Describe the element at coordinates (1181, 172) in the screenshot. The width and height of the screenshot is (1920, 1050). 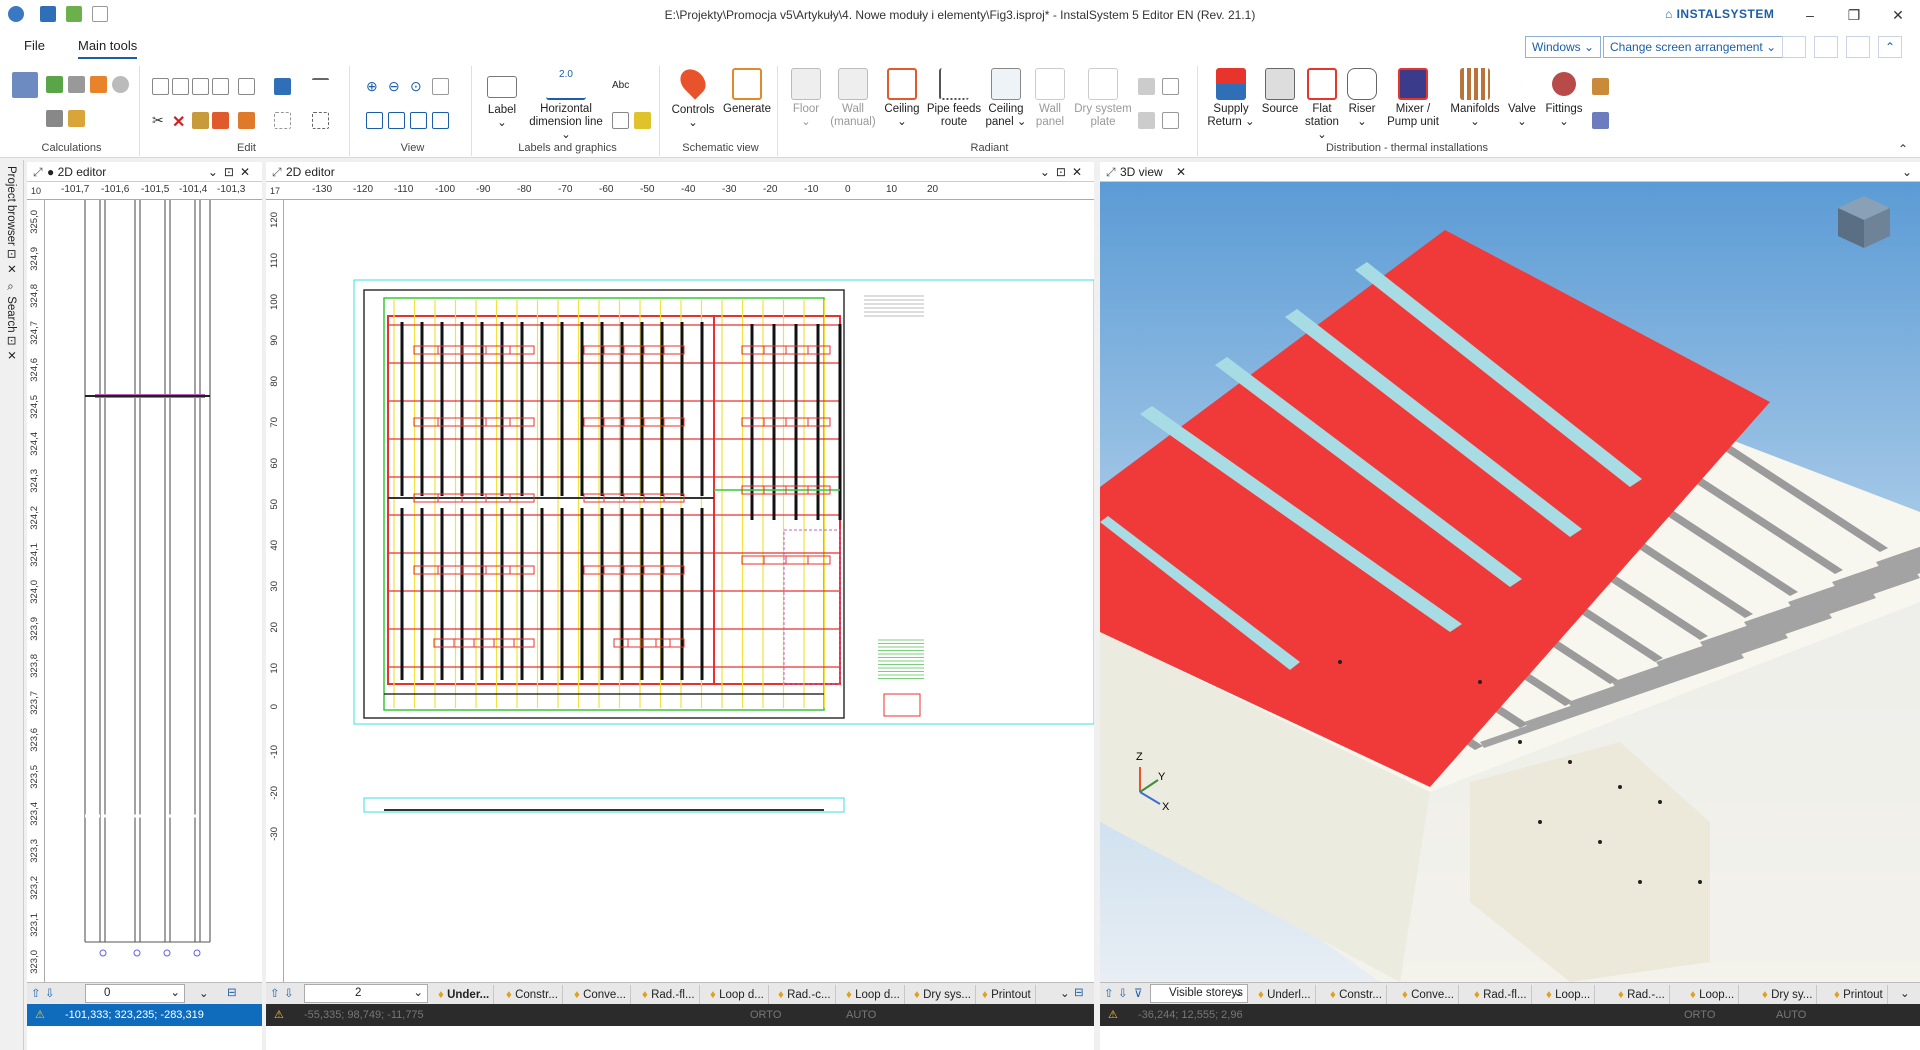
I see `close-3d-icon: ✕` at that location.